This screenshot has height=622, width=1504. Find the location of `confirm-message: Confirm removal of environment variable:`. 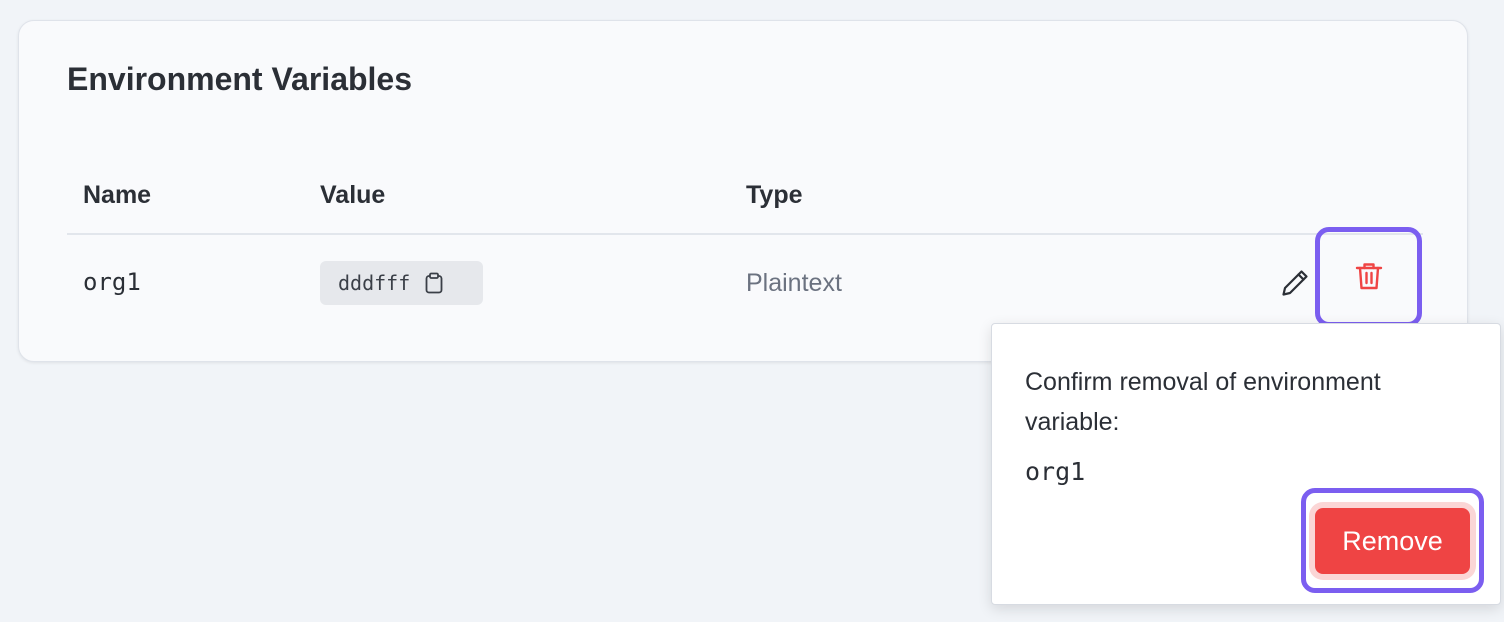

confirm-message: Confirm removal of environment variable: is located at coordinates (1203, 402).